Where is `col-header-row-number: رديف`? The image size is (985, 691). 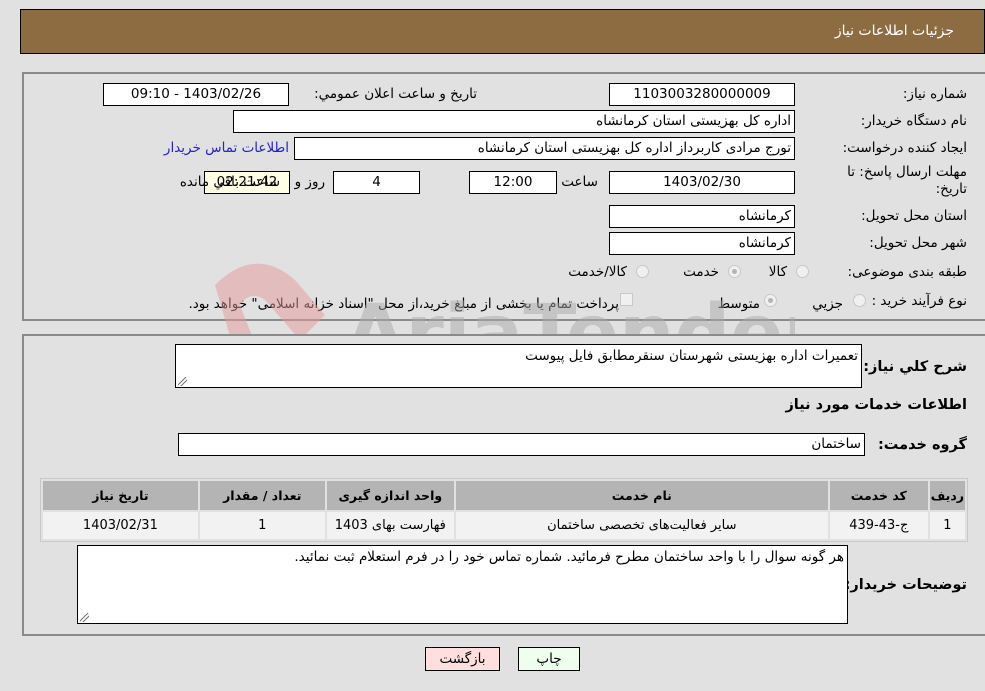 col-header-row-number: رديف is located at coordinates (947, 495).